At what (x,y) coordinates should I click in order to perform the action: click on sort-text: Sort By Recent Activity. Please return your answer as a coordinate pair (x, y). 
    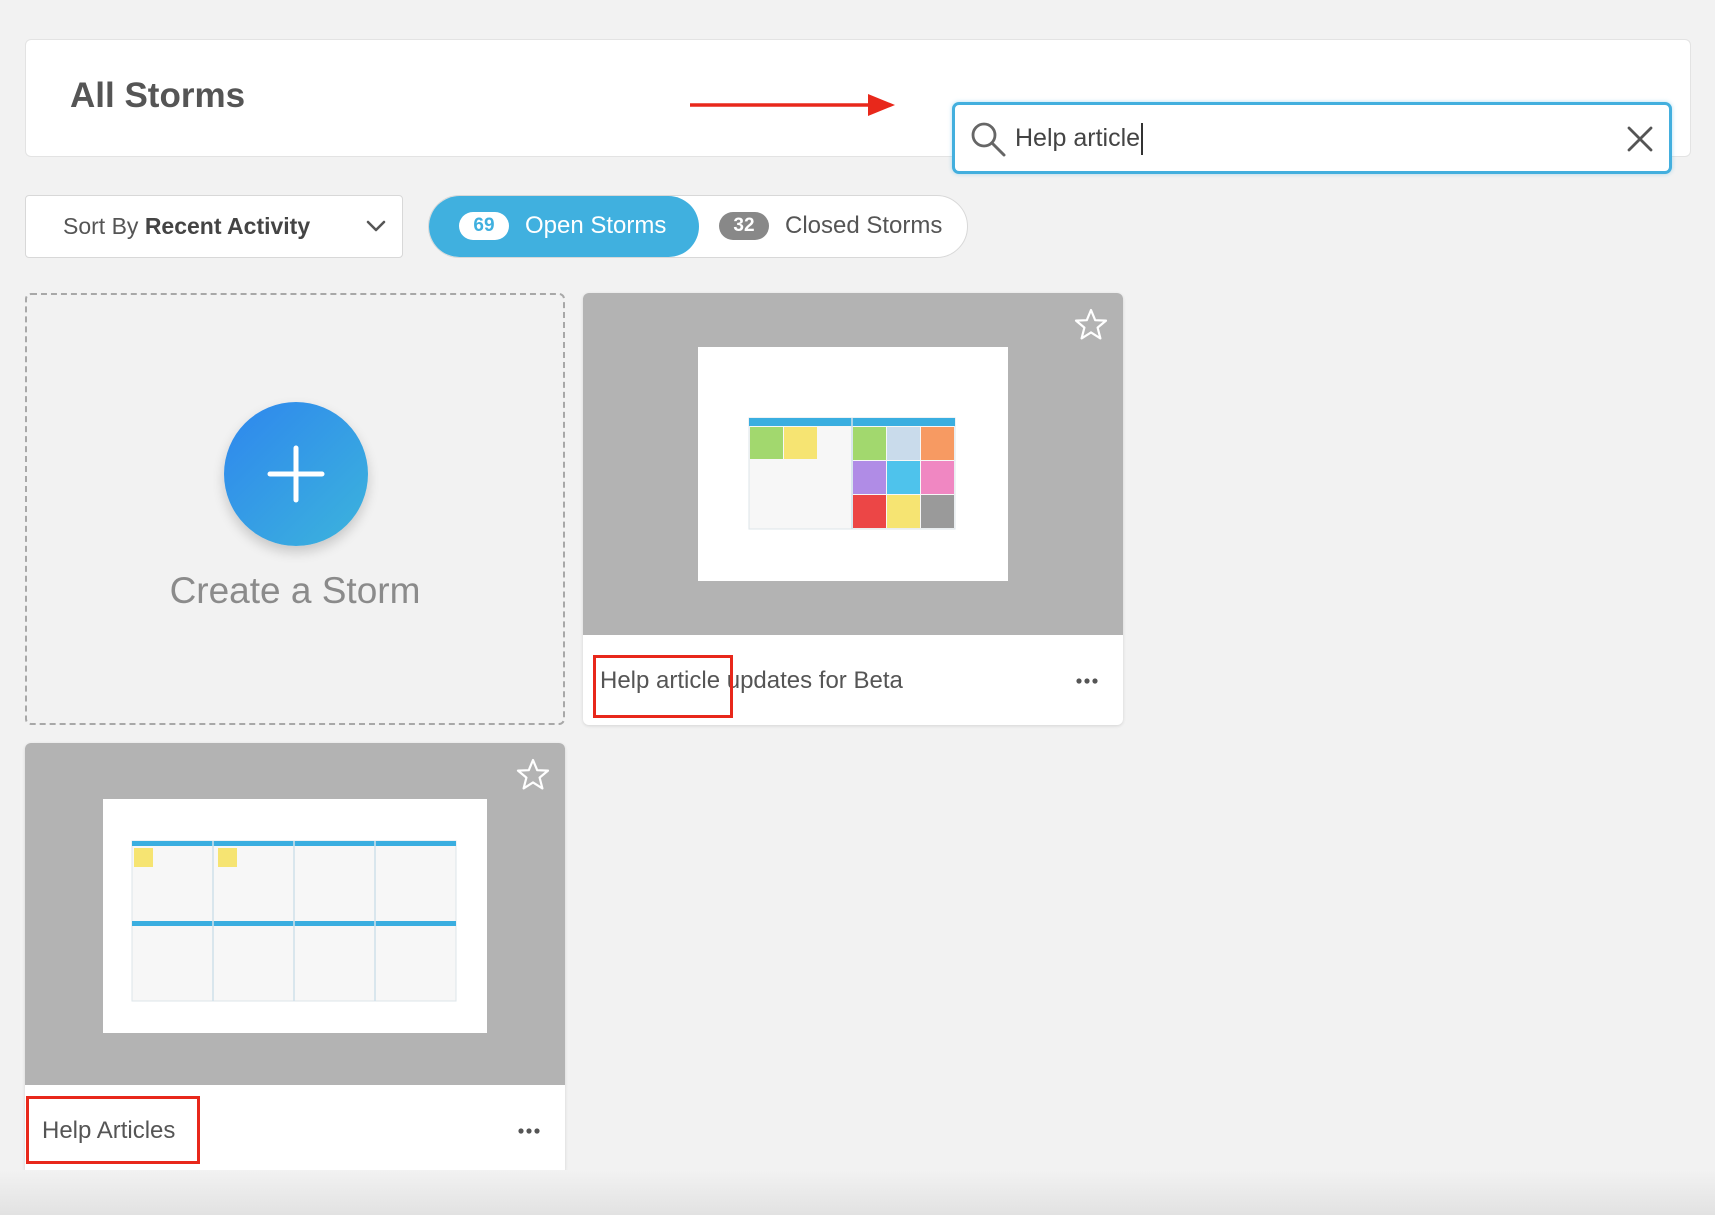
    Looking at the image, I should click on (186, 226).